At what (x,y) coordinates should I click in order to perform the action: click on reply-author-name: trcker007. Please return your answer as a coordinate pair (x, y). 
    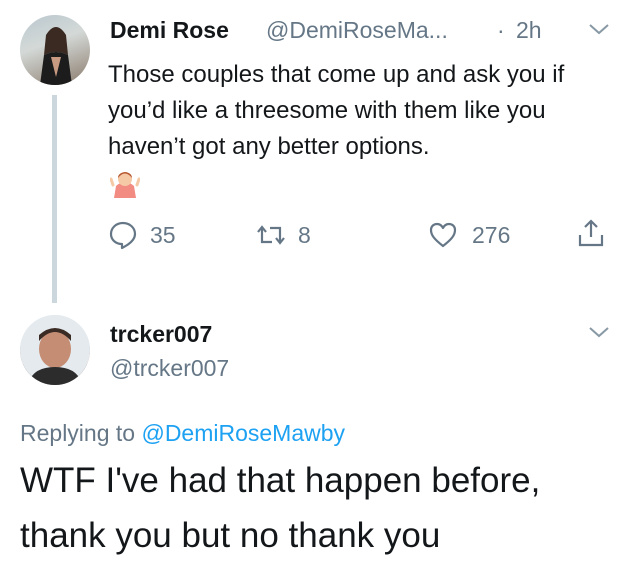
    Looking at the image, I should click on (161, 334).